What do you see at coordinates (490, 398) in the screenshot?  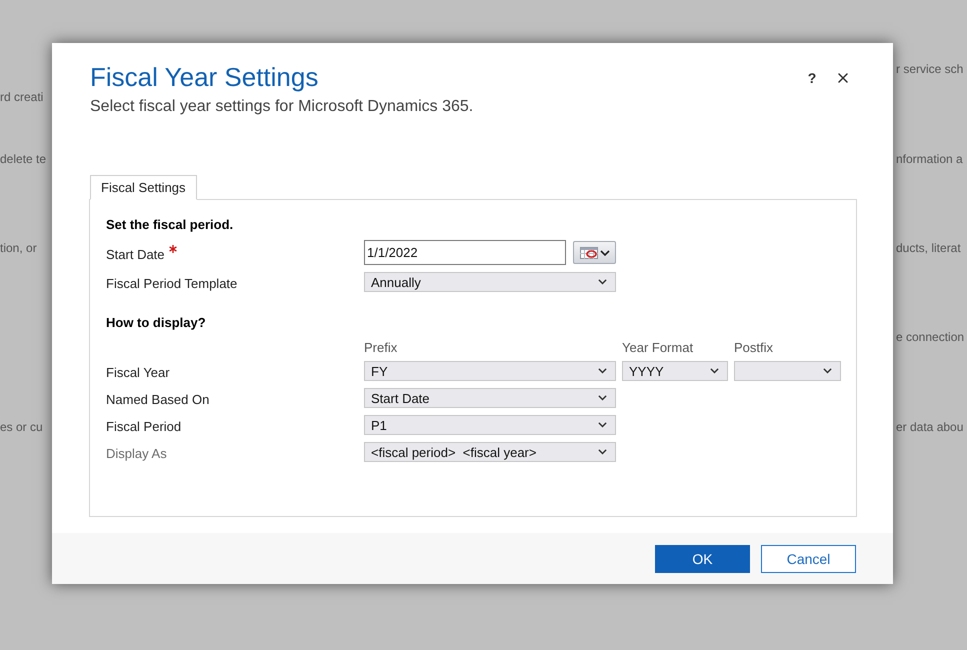 I see `dropdown: Start Date` at bounding box center [490, 398].